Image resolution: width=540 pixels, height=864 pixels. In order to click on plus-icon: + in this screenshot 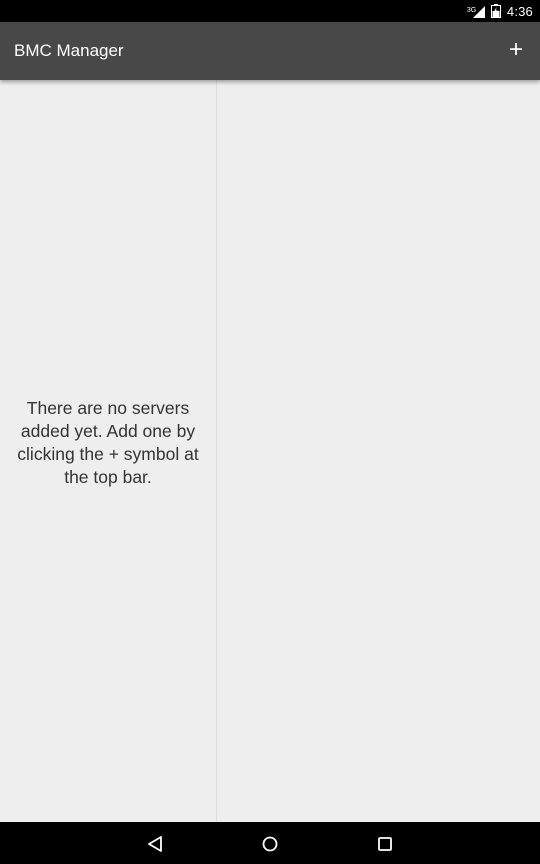, I will do `click(515, 49)`.